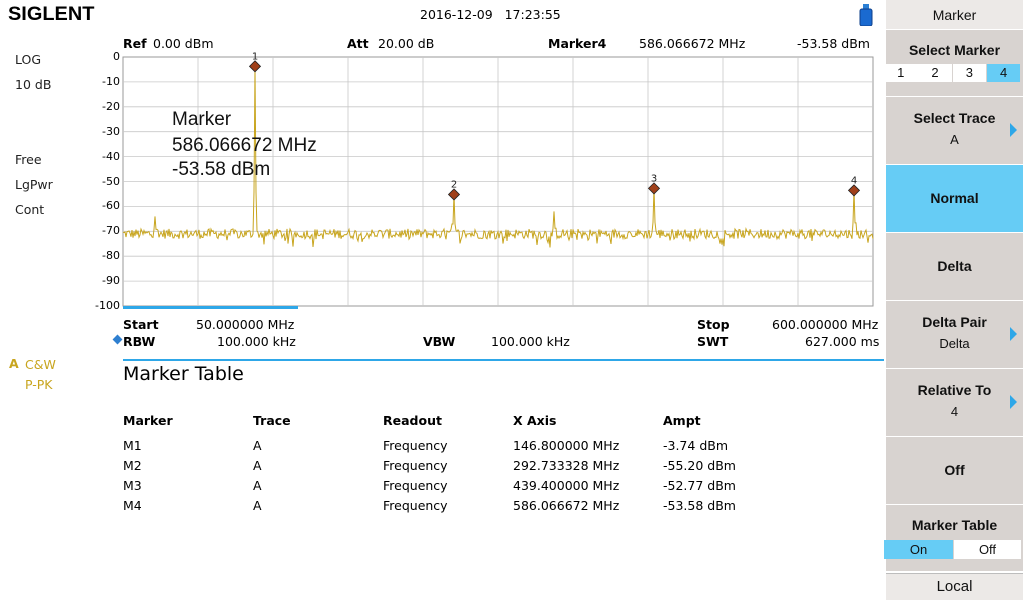  What do you see at coordinates (117, 339) in the screenshot?
I see `rbw-indicator-icon` at bounding box center [117, 339].